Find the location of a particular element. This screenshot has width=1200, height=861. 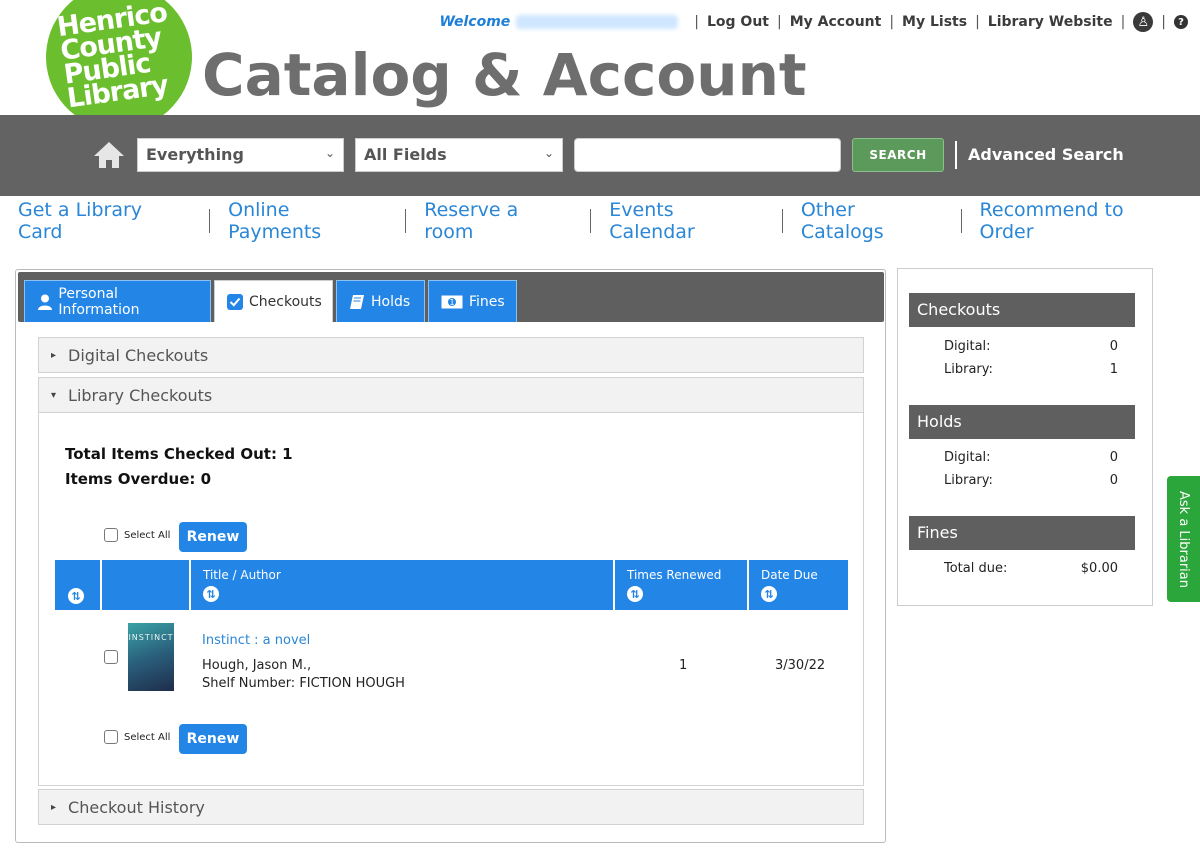

tab-checkouts: Checkouts is located at coordinates (273, 301).